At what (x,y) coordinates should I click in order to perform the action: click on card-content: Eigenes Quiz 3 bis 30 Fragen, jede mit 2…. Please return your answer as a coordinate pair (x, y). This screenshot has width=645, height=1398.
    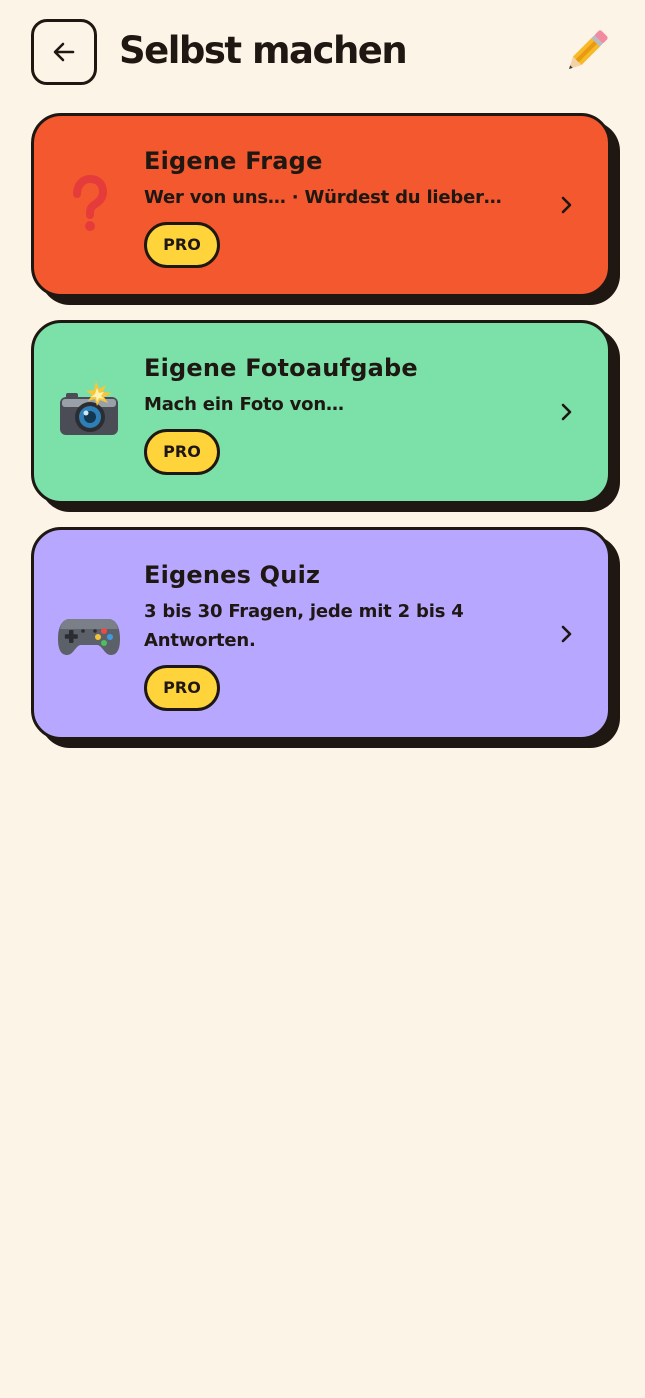
    Looking at the image, I should click on (339, 635).